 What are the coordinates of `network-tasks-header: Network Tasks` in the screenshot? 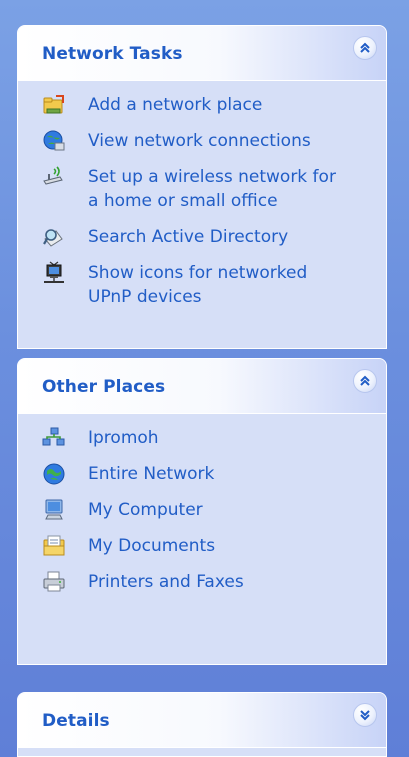 It's located at (202, 53).